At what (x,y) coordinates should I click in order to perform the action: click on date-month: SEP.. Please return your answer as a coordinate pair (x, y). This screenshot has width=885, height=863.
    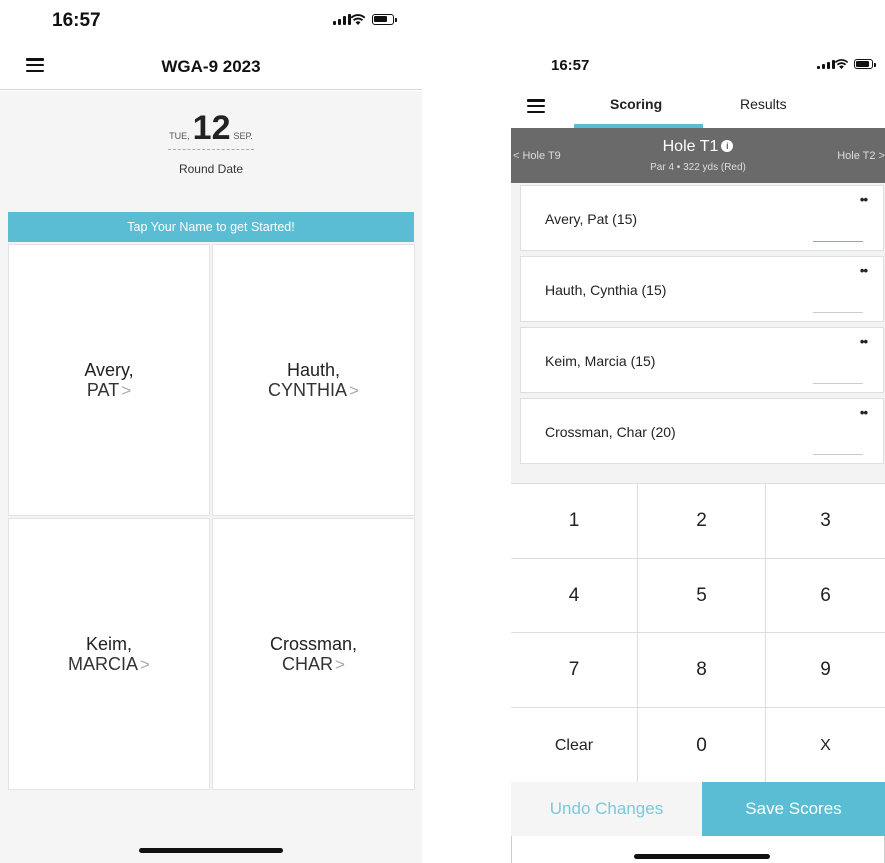
    Looking at the image, I should click on (243, 136).